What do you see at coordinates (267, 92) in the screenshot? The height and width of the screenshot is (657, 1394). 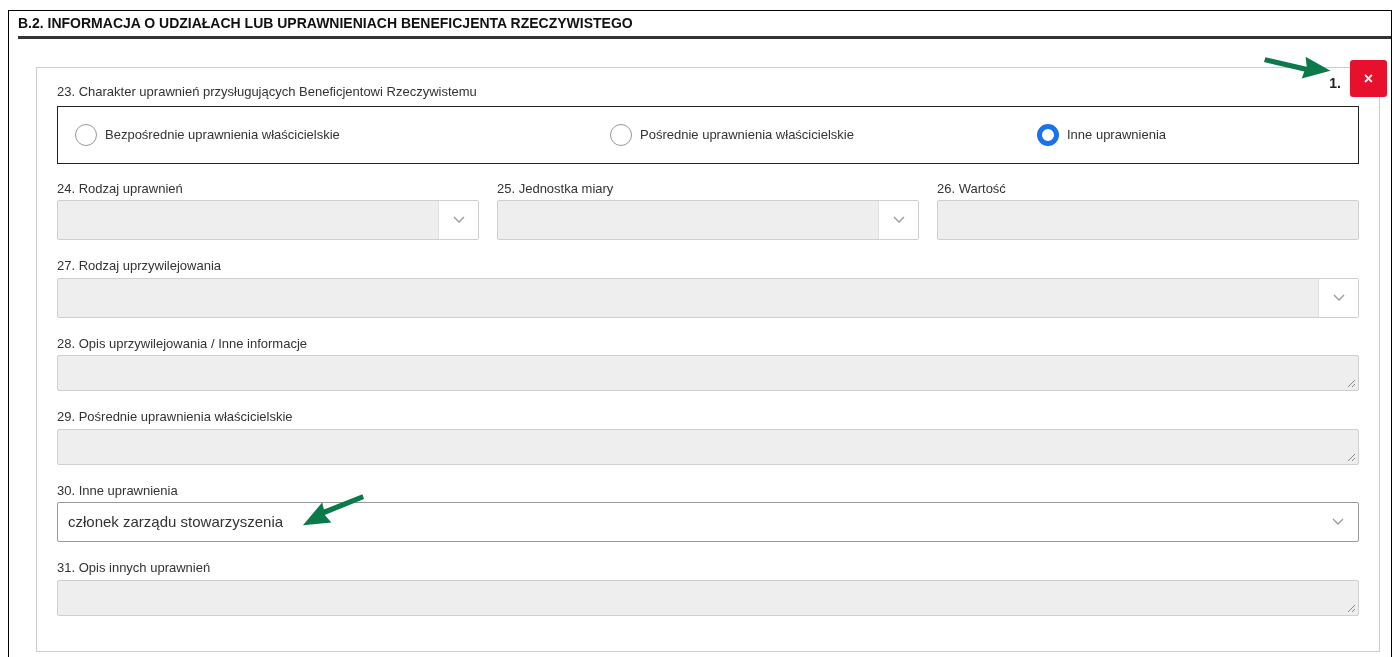 I see `field-label: 23. Charakter uprawnień przysługujących Beneficjentowi Rzeczywistemu` at bounding box center [267, 92].